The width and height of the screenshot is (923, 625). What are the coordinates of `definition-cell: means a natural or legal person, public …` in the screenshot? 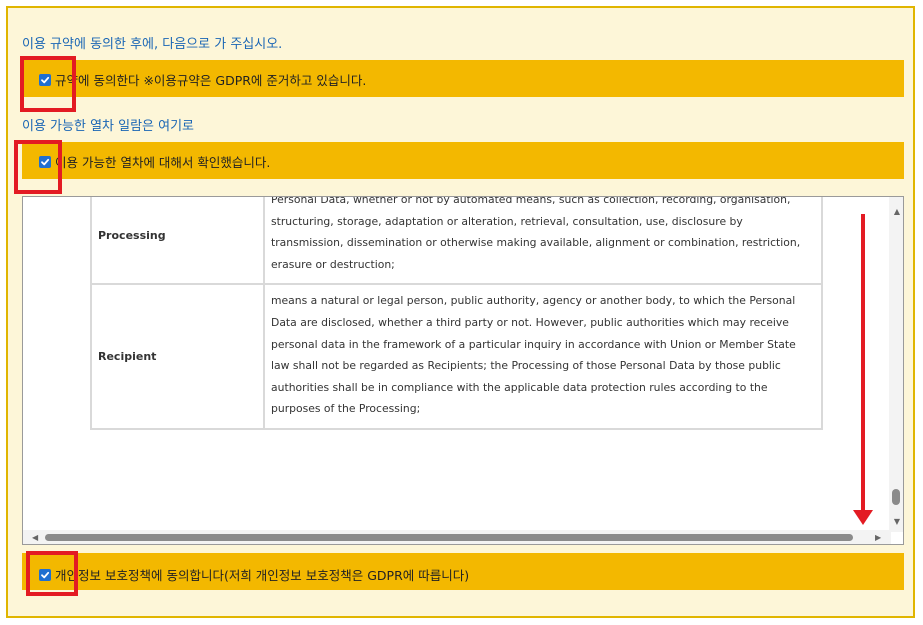 It's located at (543, 356).